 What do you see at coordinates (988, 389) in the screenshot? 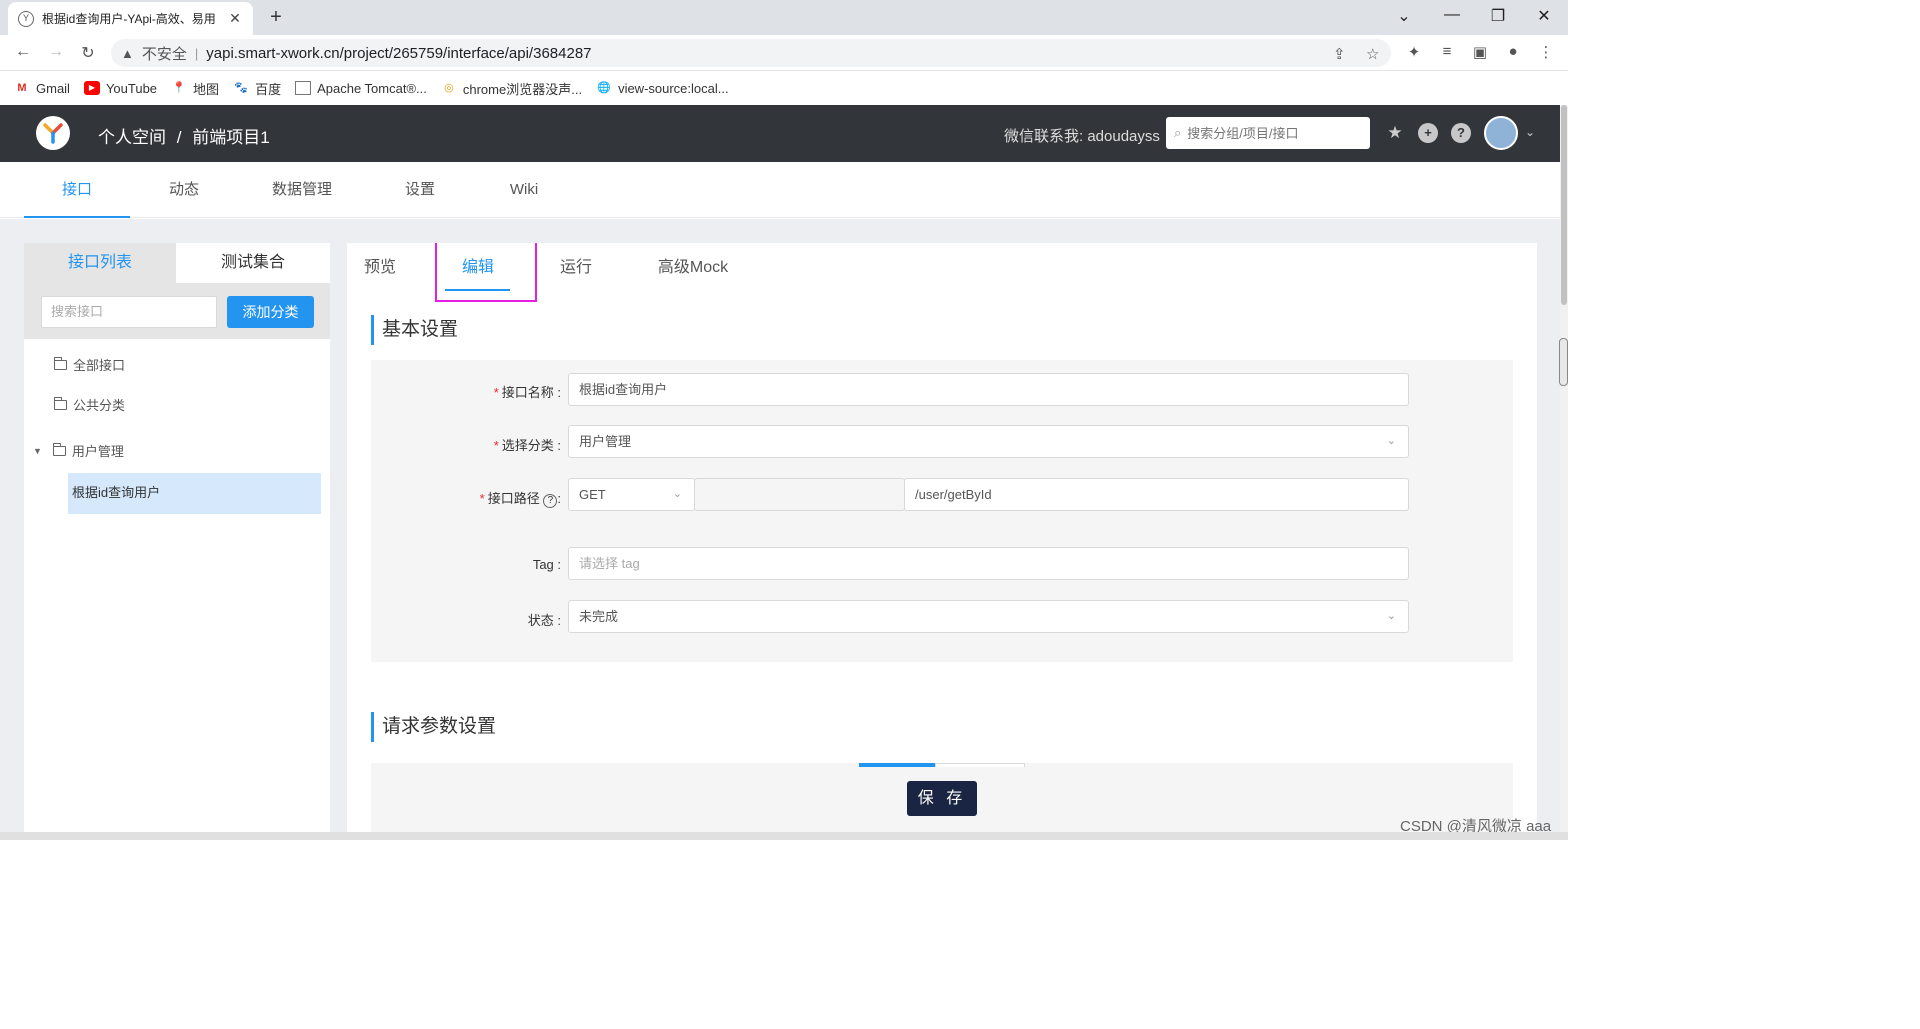
I see `interface-name-input: 根据id查询用户` at bounding box center [988, 389].